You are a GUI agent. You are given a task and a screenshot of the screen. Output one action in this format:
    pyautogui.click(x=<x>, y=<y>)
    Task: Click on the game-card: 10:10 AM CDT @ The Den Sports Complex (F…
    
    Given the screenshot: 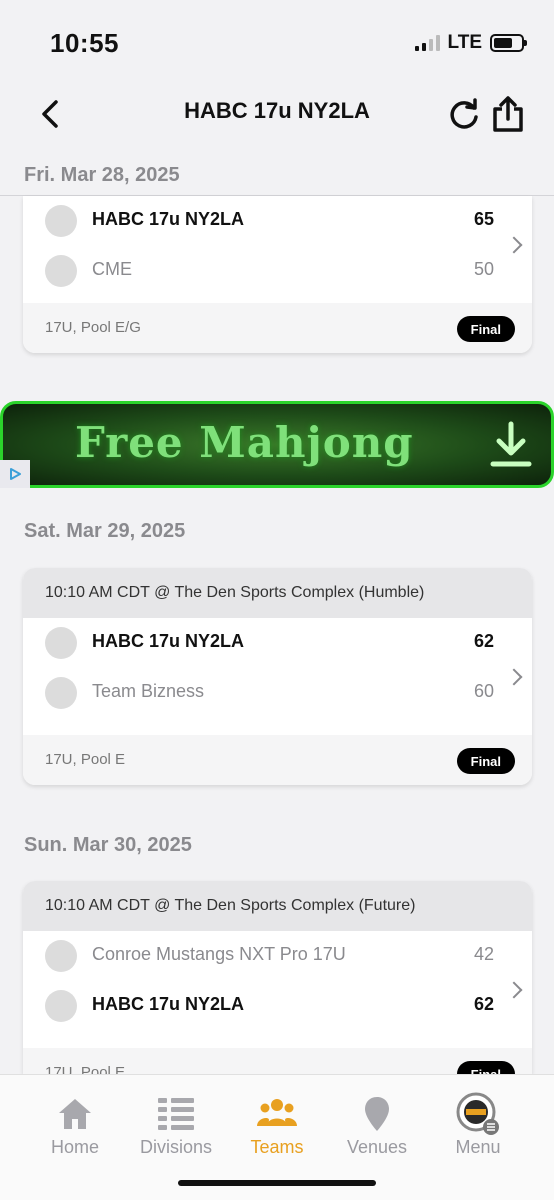 What is the action you would take?
    pyautogui.click(x=277, y=977)
    